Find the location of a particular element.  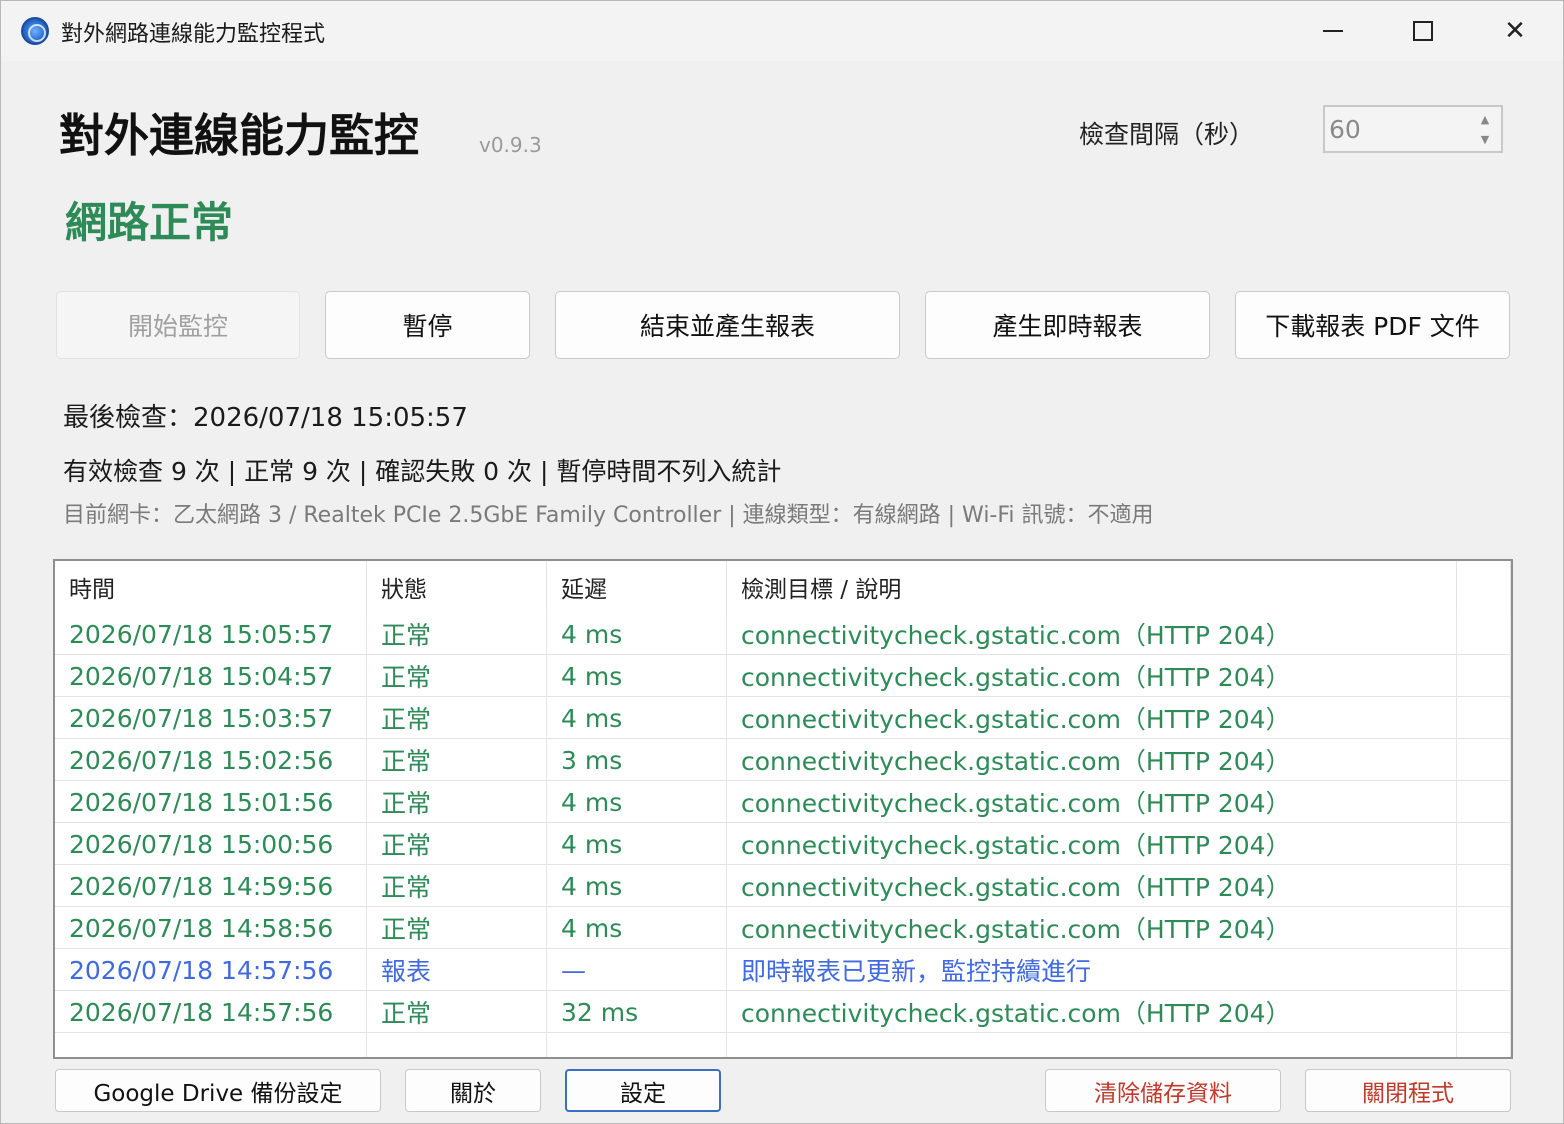

column-header-filler is located at coordinates (1484, 587).